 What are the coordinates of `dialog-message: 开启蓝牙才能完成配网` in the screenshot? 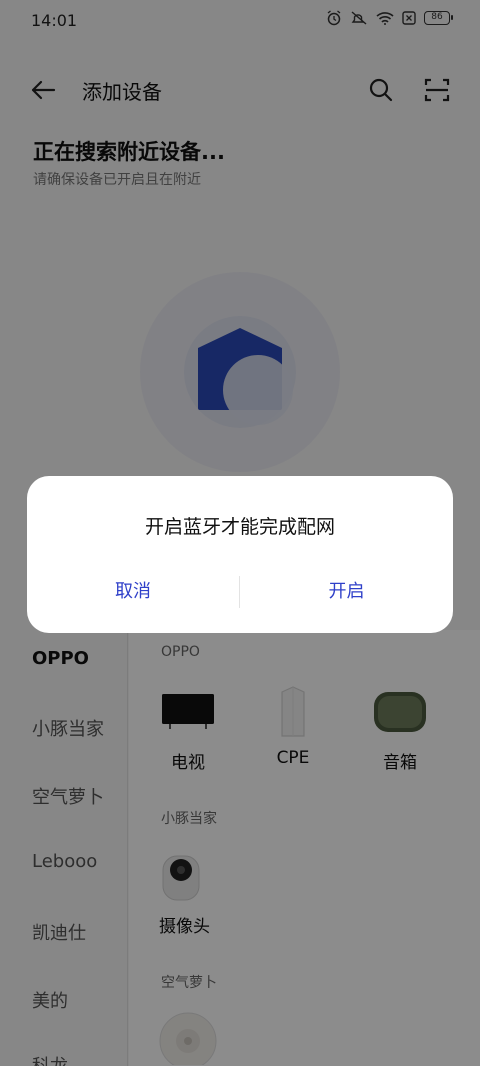 It's located at (239, 527).